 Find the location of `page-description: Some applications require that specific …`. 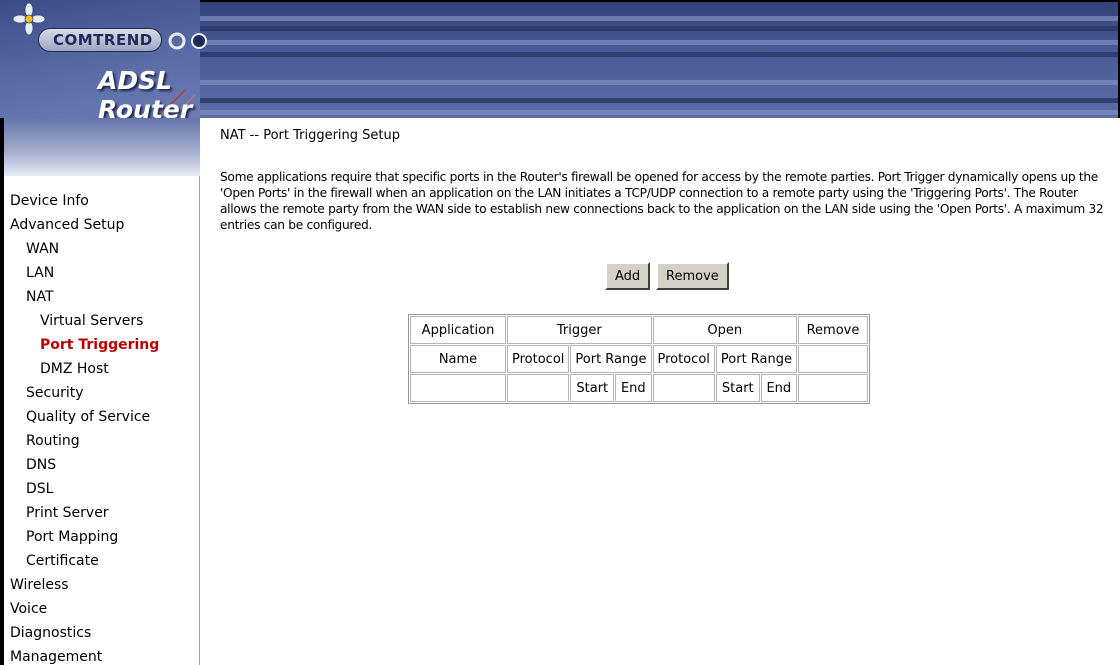

page-description: Some applications require that specific … is located at coordinates (662, 201).